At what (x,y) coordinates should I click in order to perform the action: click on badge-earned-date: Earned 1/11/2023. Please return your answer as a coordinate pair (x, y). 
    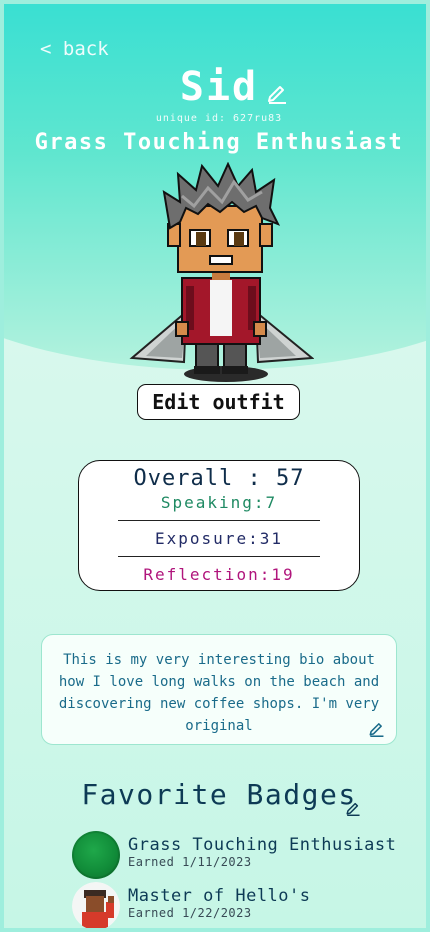
    Looking at the image, I should click on (190, 862).